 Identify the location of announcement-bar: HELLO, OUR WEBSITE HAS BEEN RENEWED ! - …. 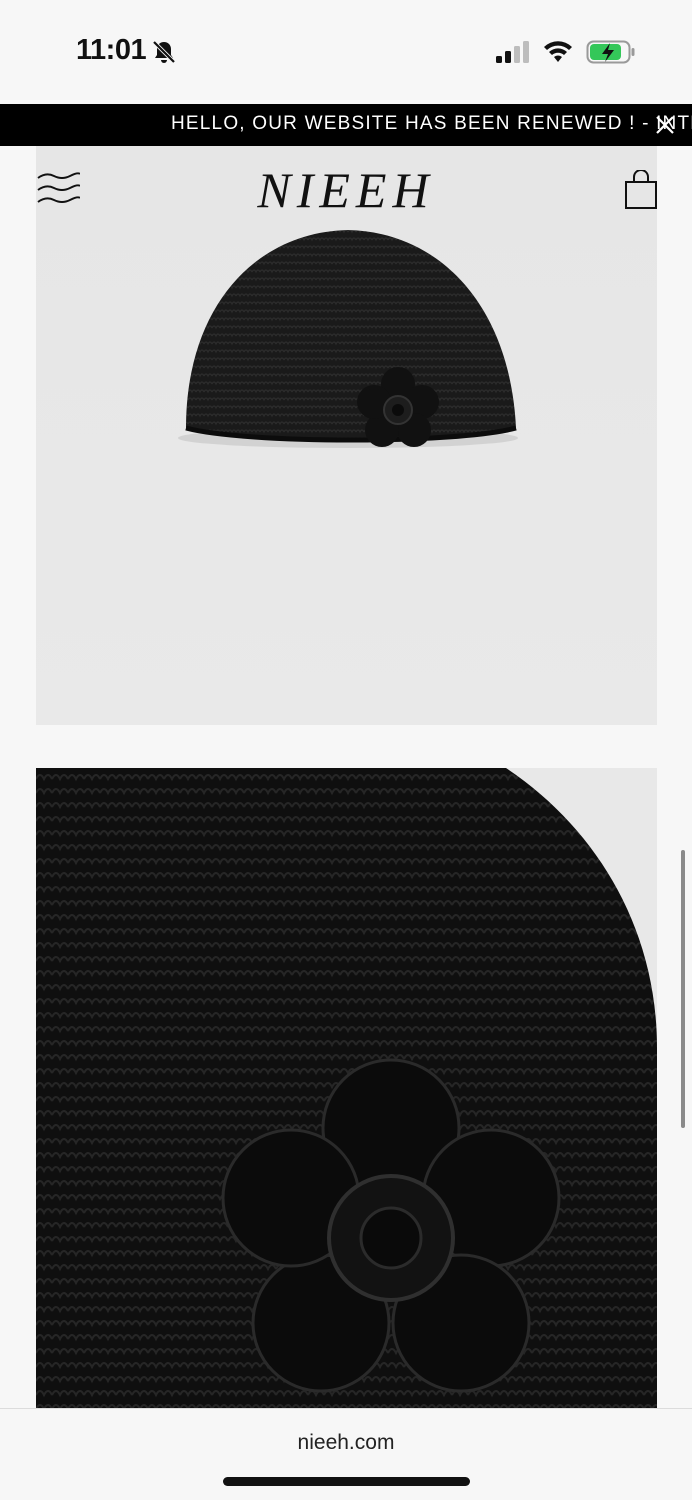
(346, 125).